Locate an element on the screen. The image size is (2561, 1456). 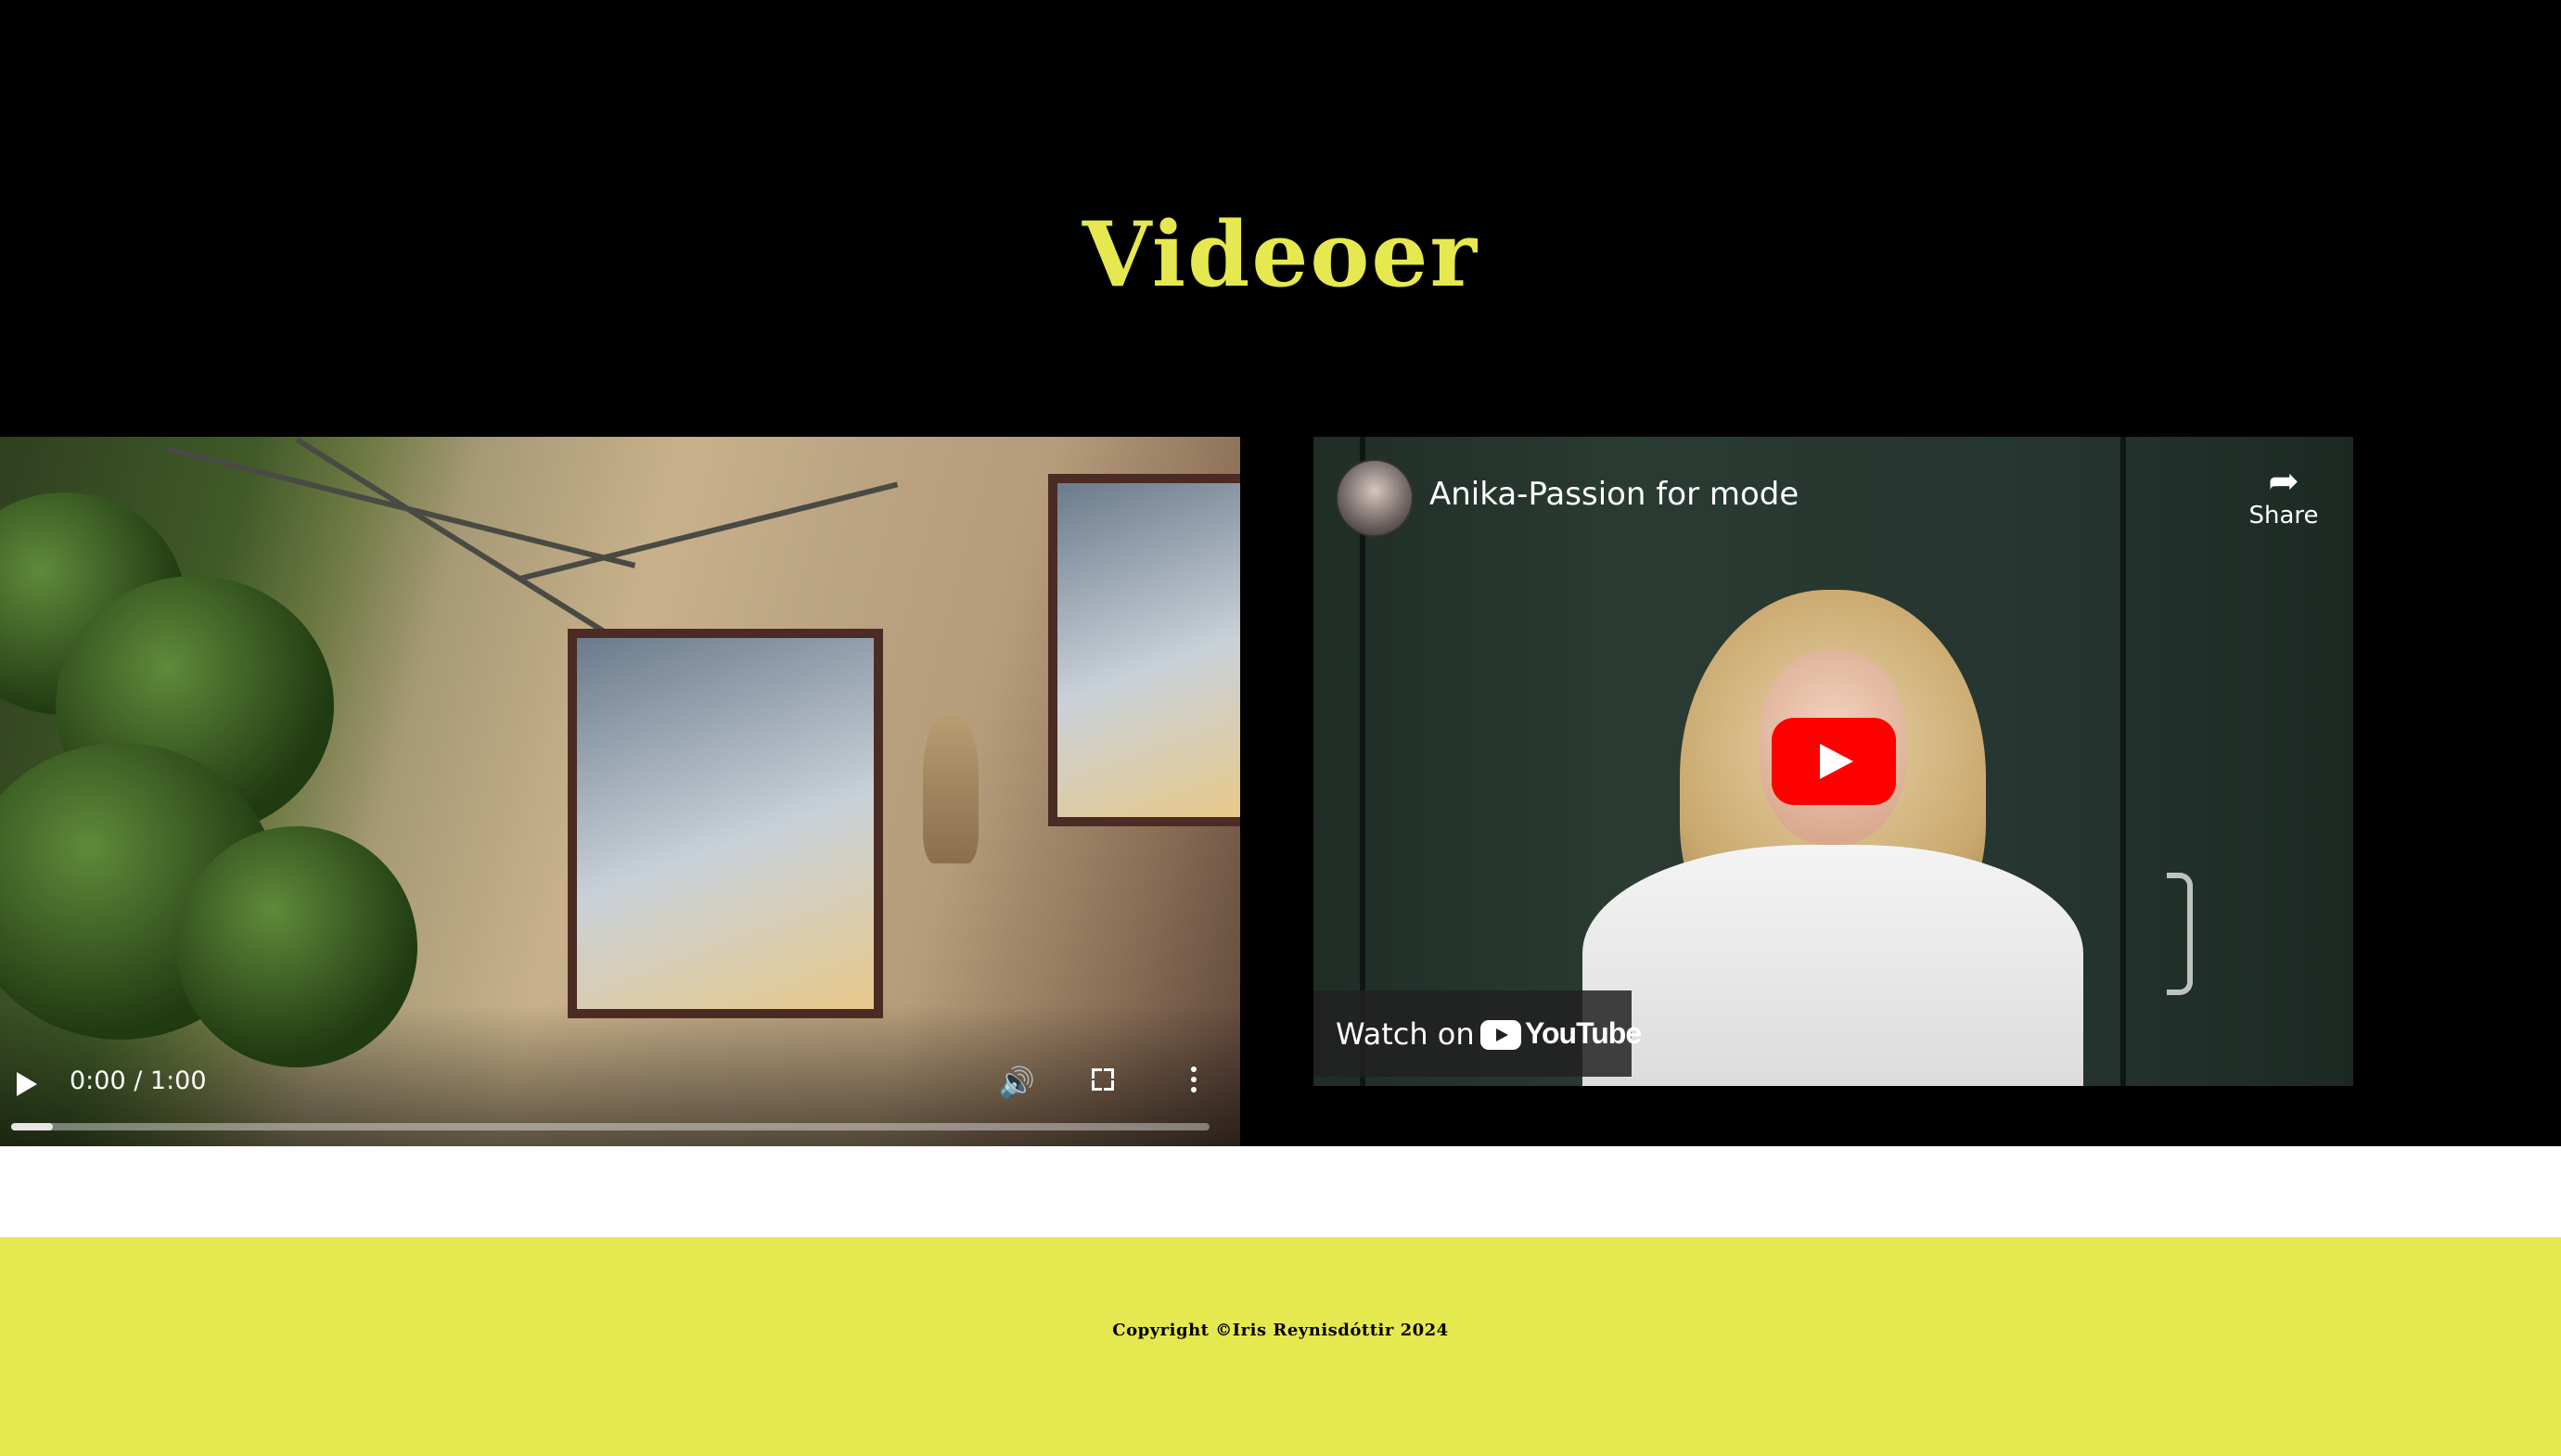
tree-foliage is located at coordinates (296, 946).